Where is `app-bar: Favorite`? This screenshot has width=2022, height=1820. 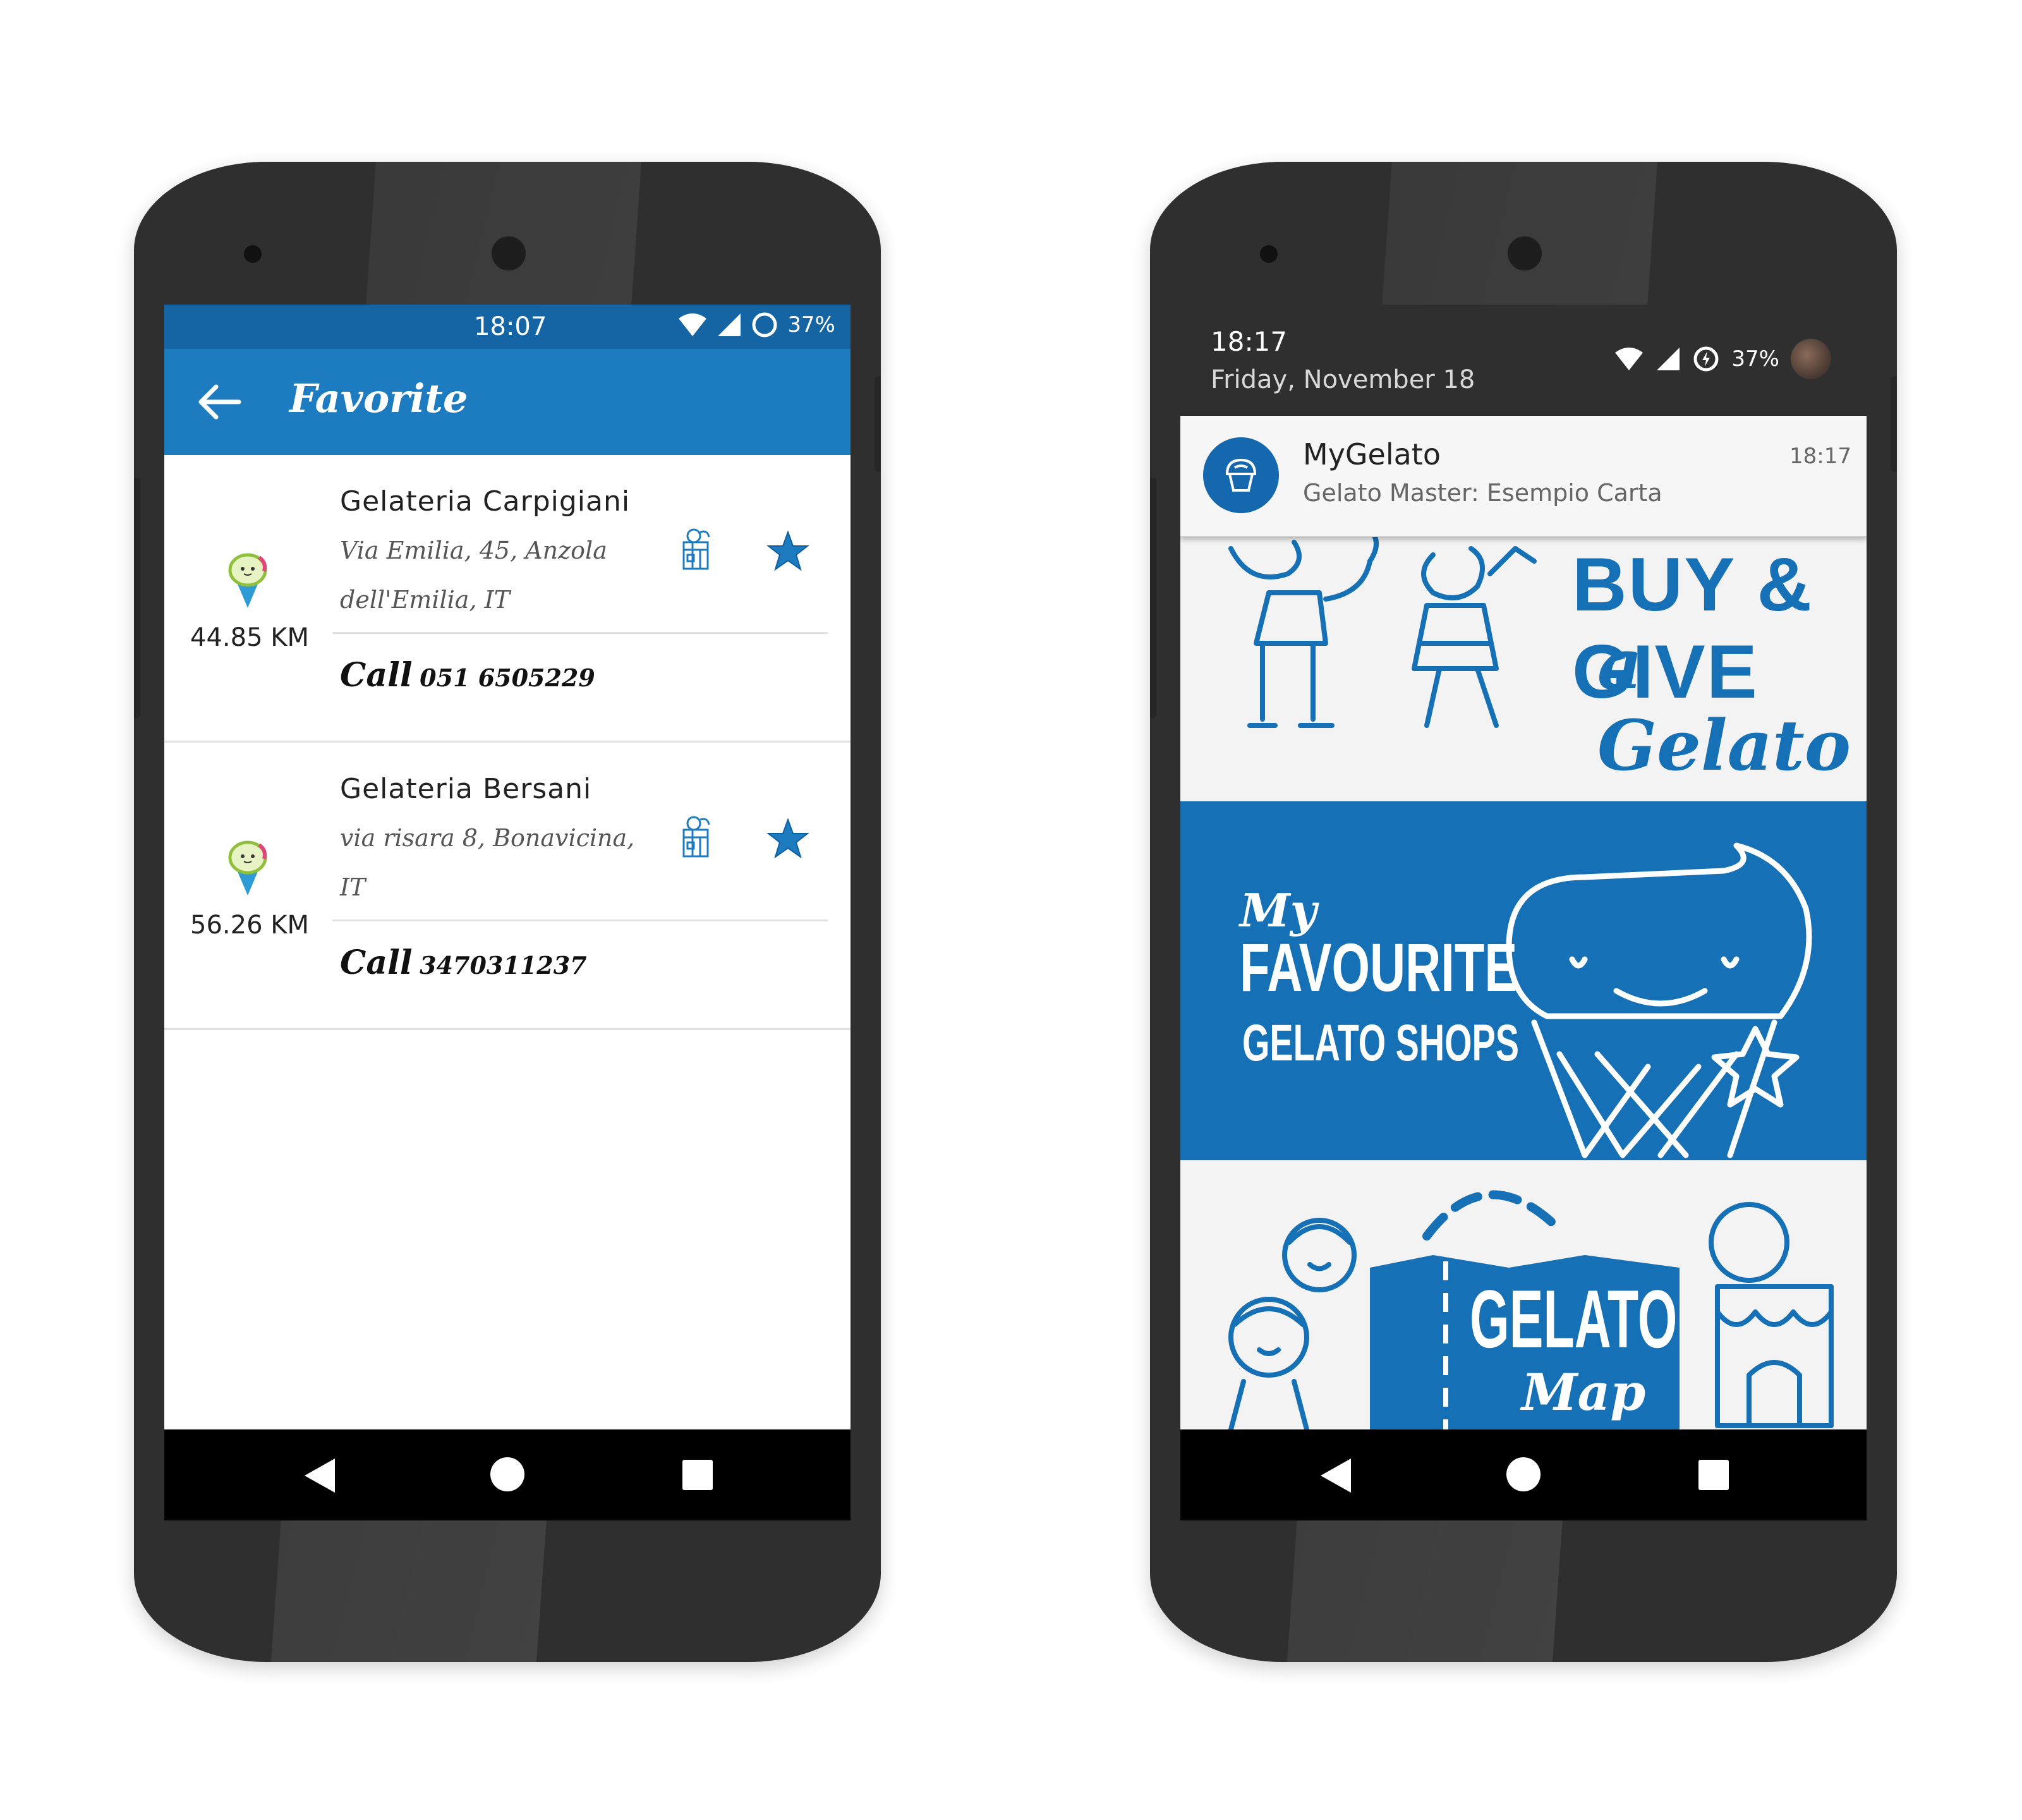
app-bar: Favorite is located at coordinates (507, 402).